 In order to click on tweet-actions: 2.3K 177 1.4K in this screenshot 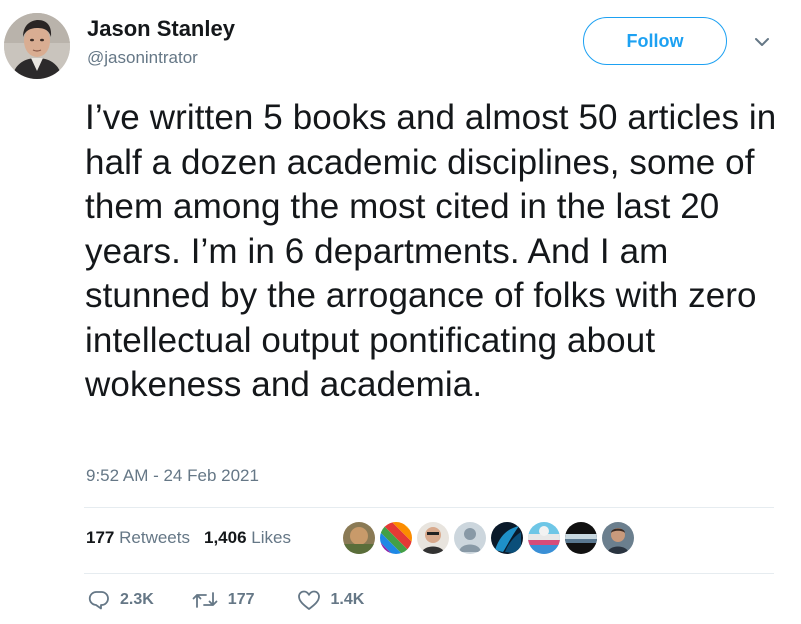, I will do `click(226, 600)`.